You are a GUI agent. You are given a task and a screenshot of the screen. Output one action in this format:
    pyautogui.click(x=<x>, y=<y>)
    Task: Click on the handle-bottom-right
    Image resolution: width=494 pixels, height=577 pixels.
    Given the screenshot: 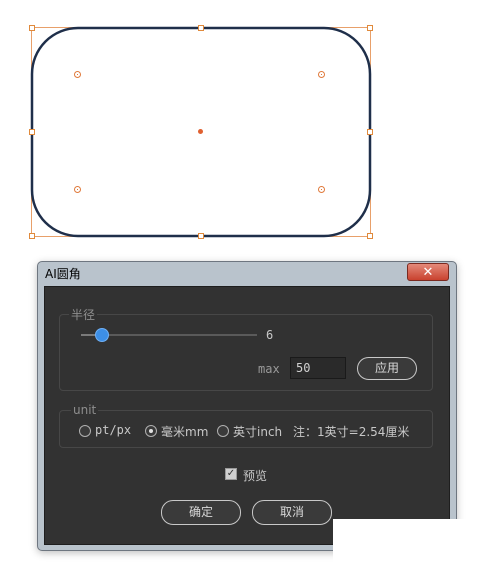 What is the action you would take?
    pyautogui.click(x=370, y=236)
    